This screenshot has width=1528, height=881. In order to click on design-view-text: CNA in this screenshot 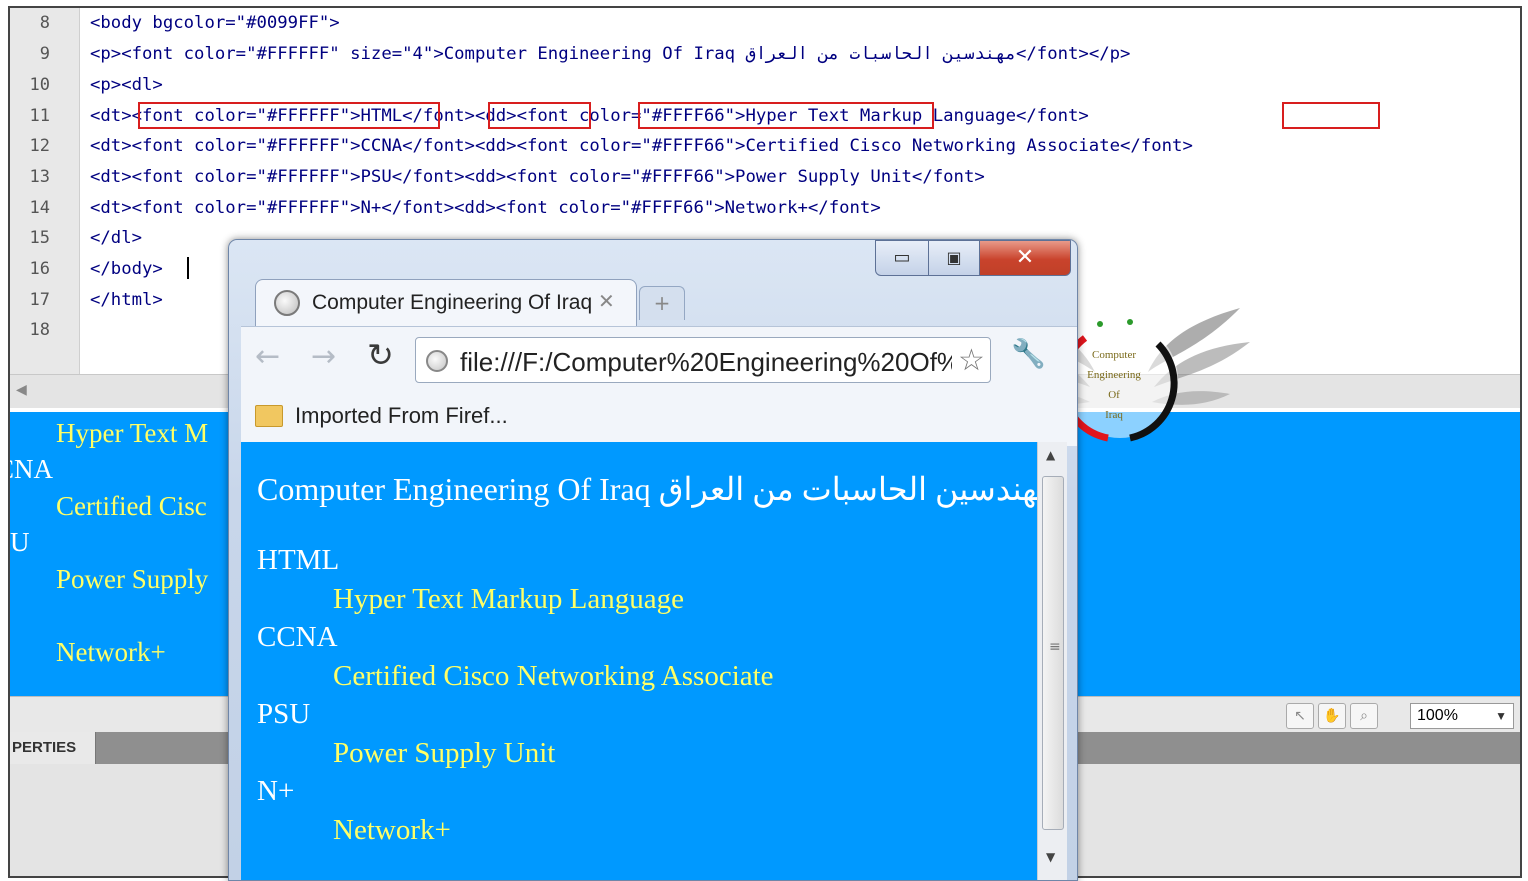, I will do `click(32, 469)`.